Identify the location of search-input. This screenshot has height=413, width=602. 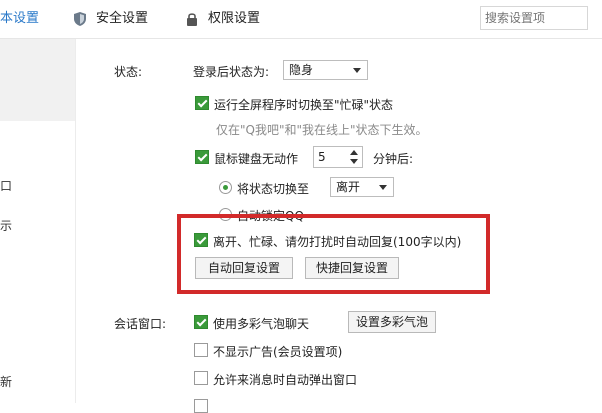
(535, 18).